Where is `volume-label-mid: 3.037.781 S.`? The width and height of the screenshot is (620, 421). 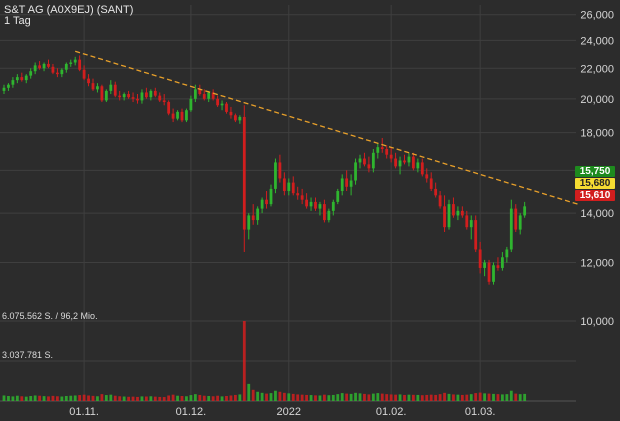
volume-label-mid: 3.037.781 S. is located at coordinates (28, 355).